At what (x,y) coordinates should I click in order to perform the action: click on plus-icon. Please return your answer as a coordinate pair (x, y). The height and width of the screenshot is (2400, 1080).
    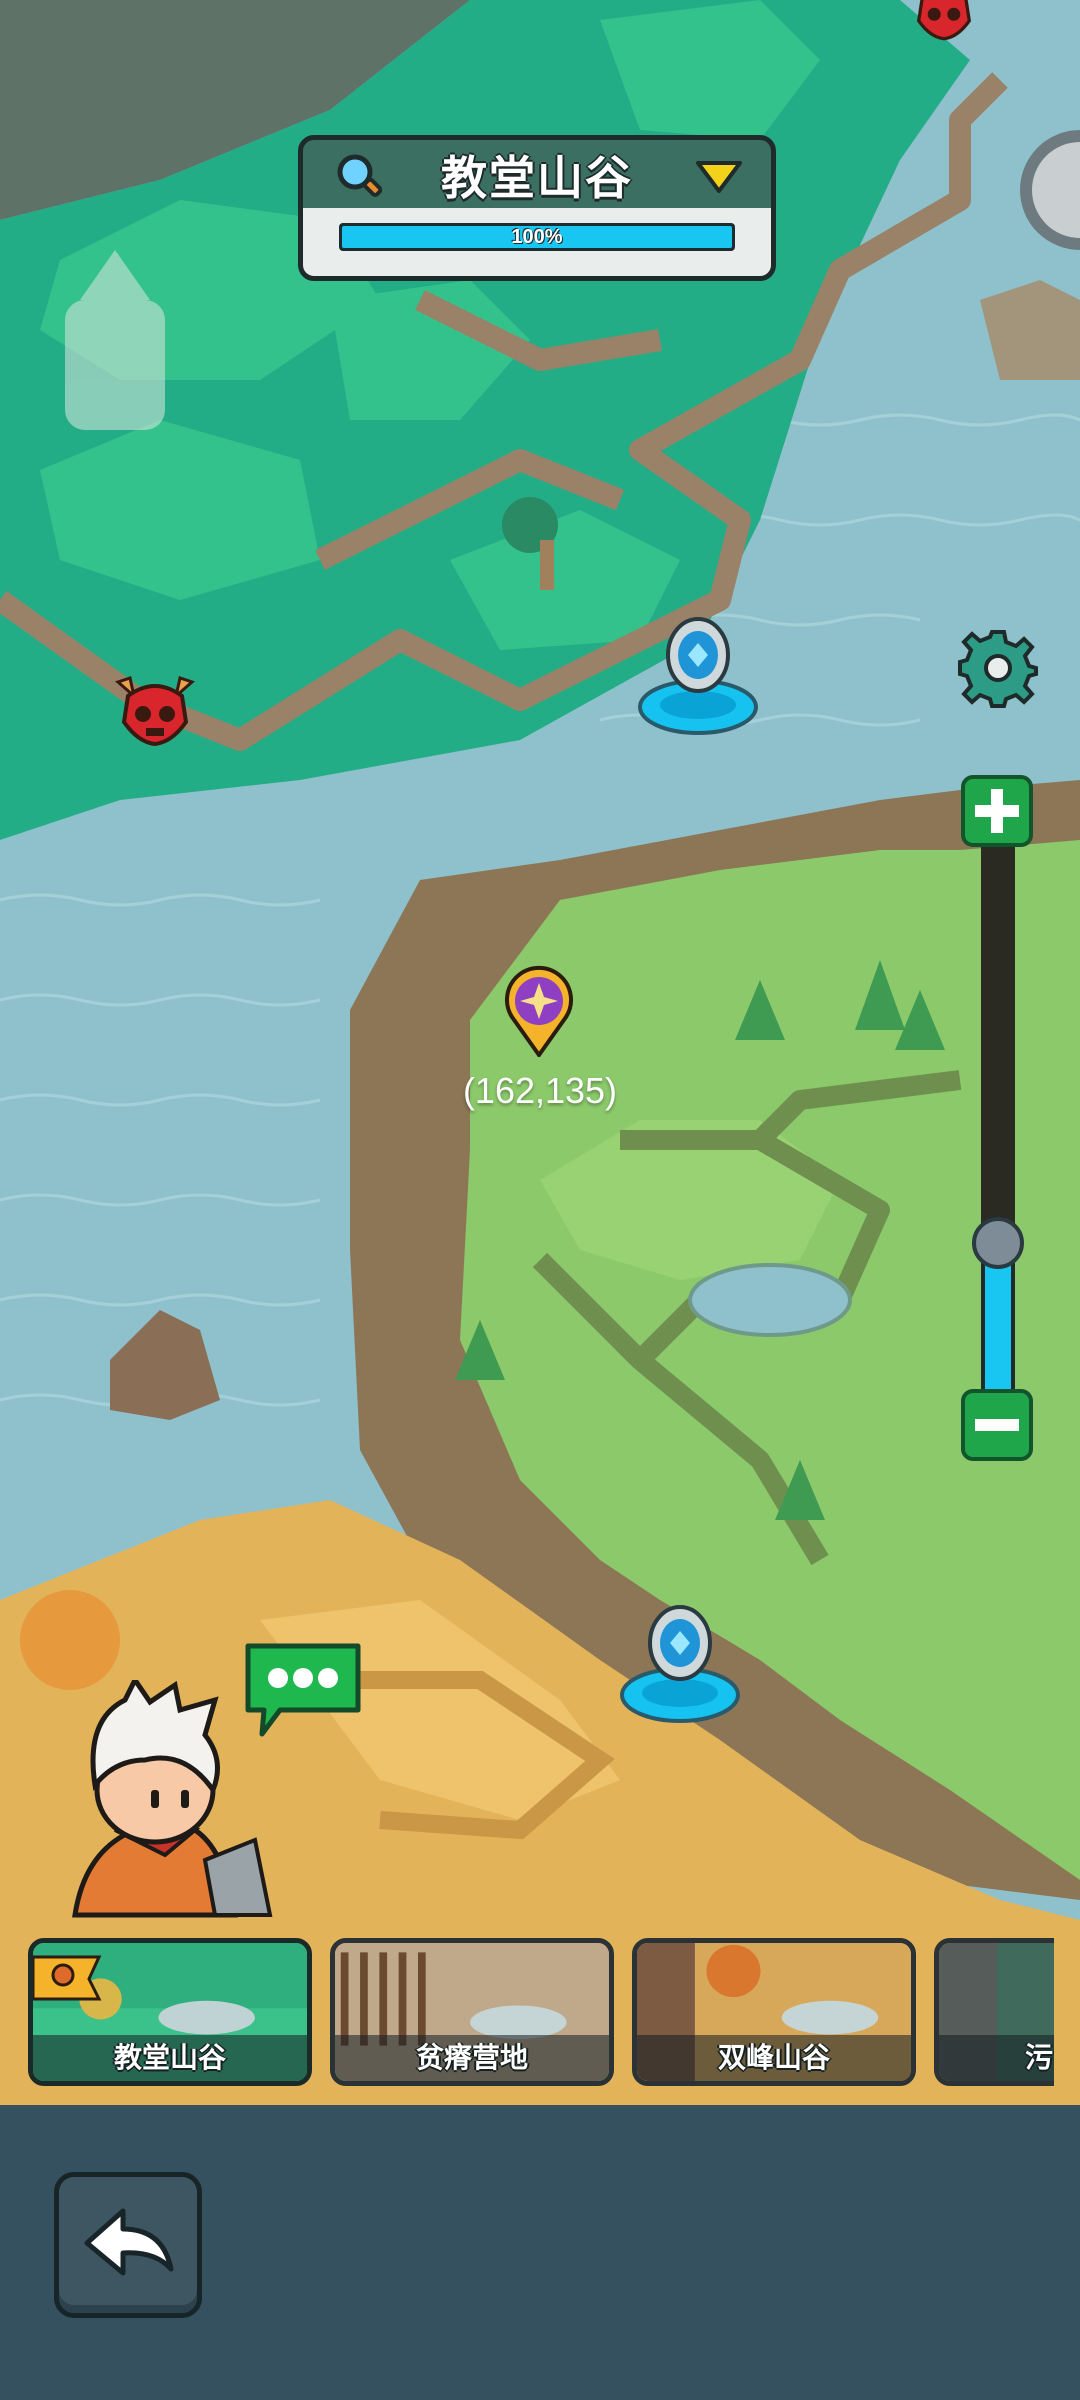
    Looking at the image, I should click on (997, 811).